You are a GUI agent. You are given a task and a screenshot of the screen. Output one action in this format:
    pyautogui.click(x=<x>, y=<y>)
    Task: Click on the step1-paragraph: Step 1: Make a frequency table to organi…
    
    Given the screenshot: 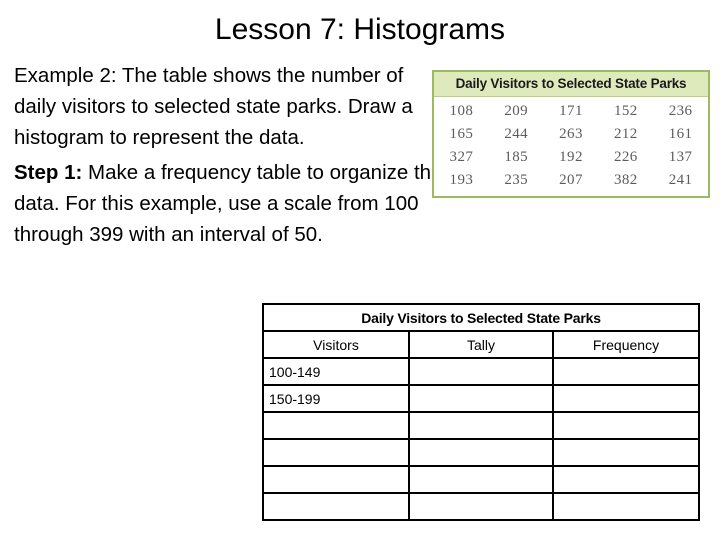 What is the action you would take?
    pyautogui.click(x=229, y=203)
    